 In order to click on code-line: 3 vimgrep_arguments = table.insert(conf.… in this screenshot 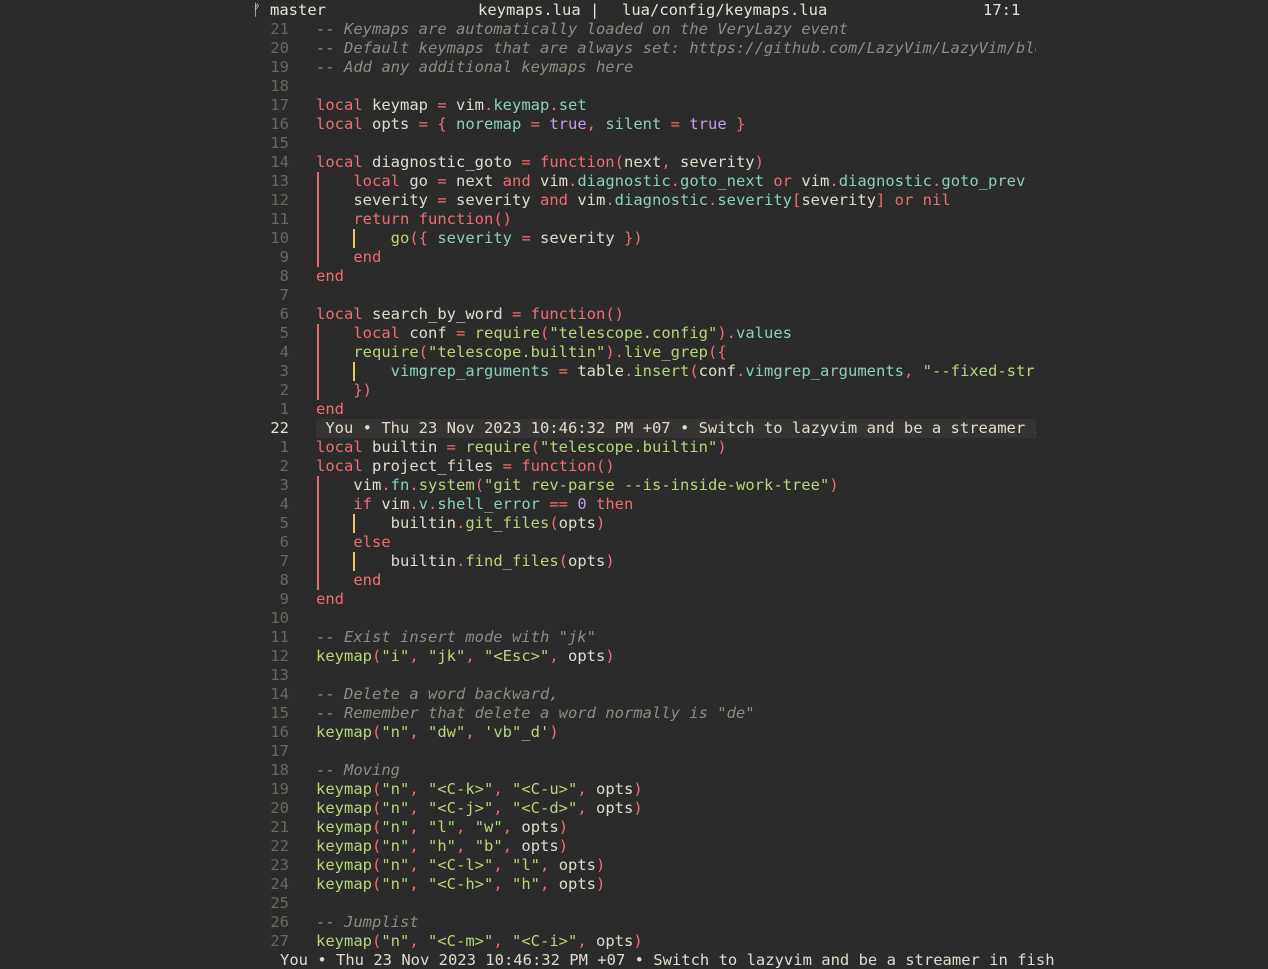, I will do `click(634, 371)`.